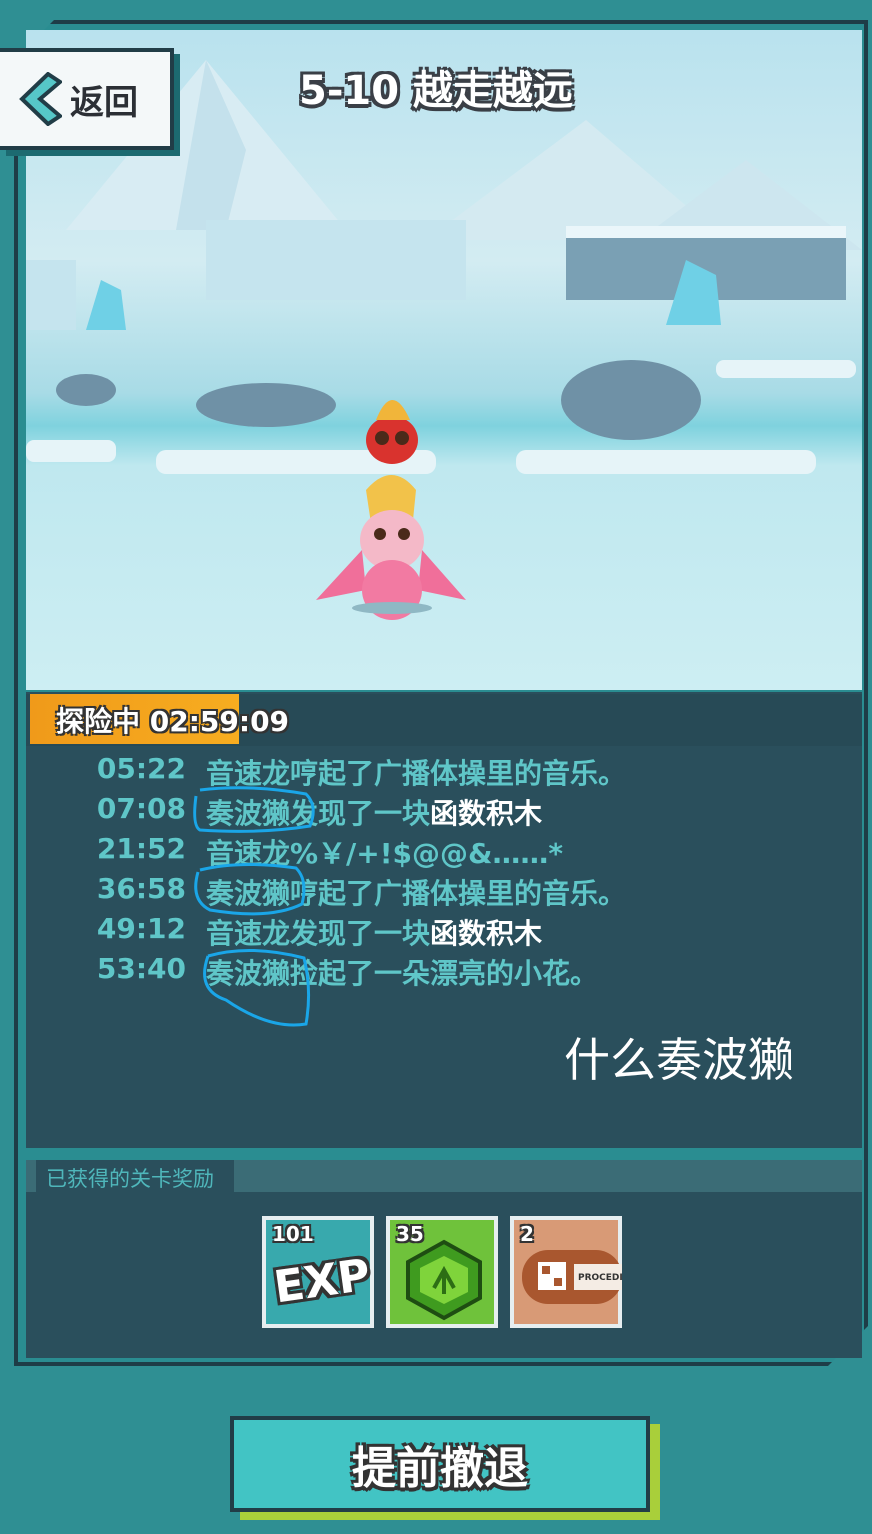  I want to click on exp-icon: EXP, so click(322, 1281).